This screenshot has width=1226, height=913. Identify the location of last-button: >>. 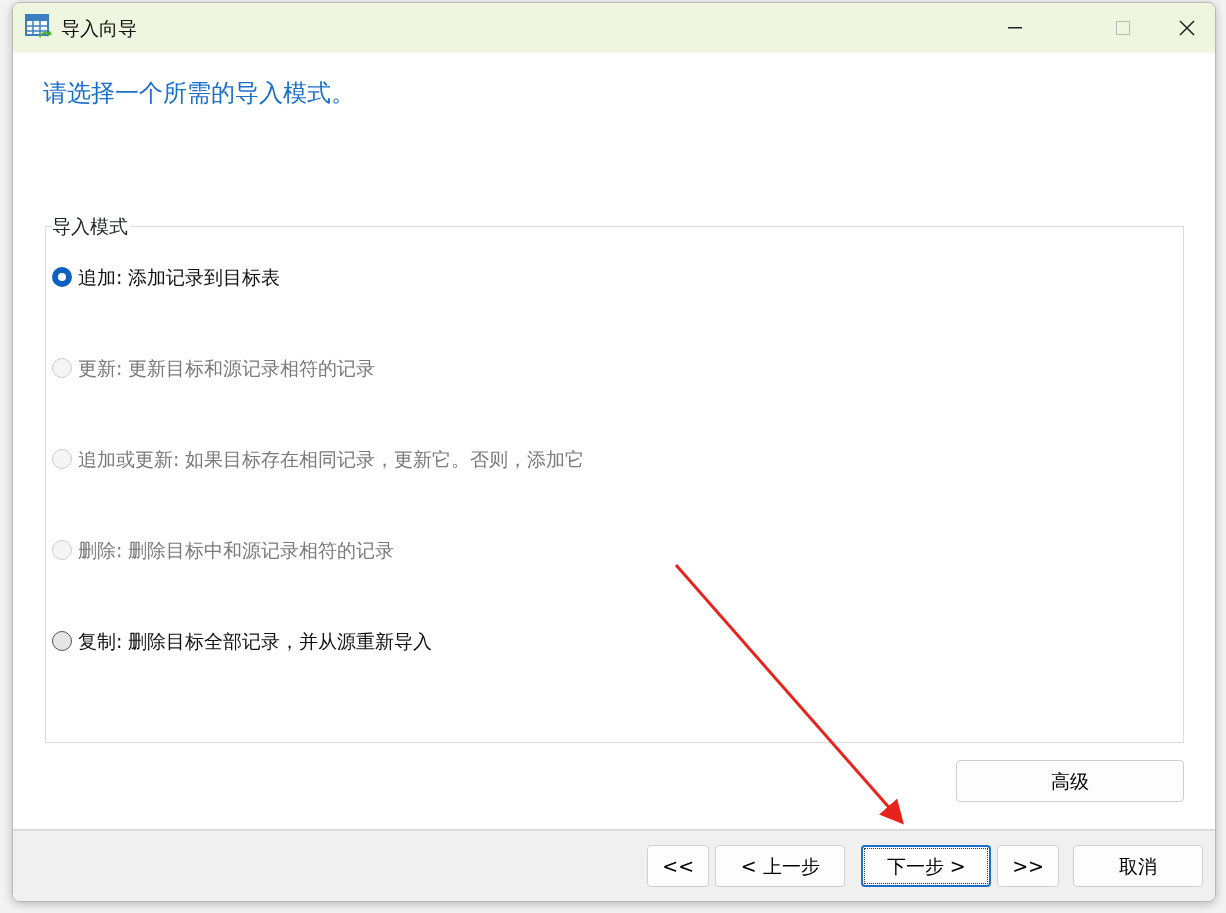
(1028, 866).